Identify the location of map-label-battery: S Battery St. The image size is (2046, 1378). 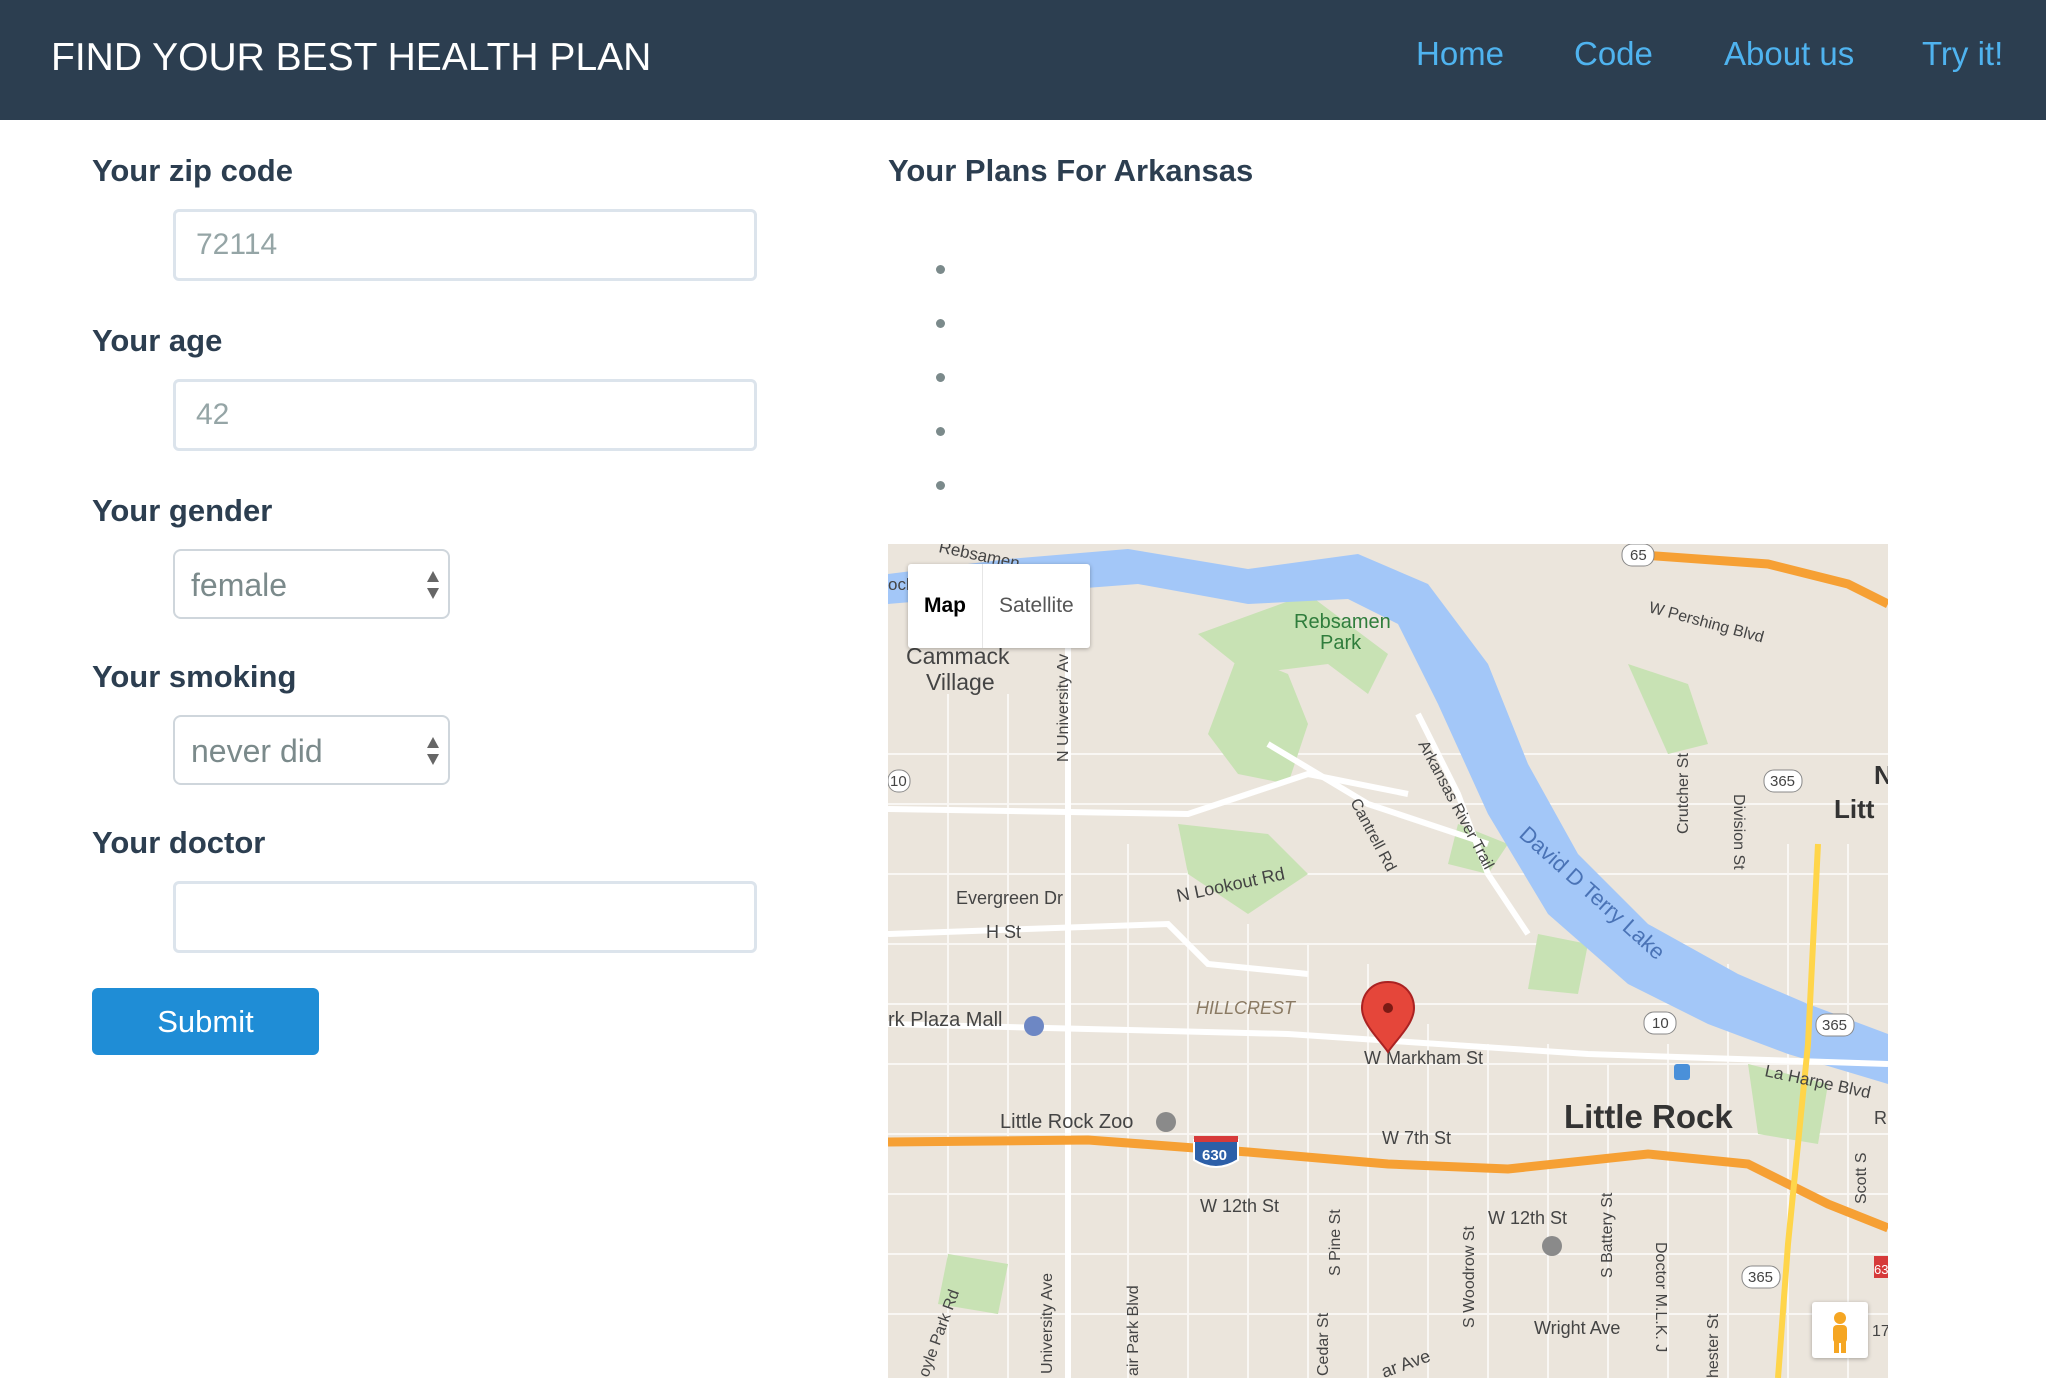
(1607, 1235).